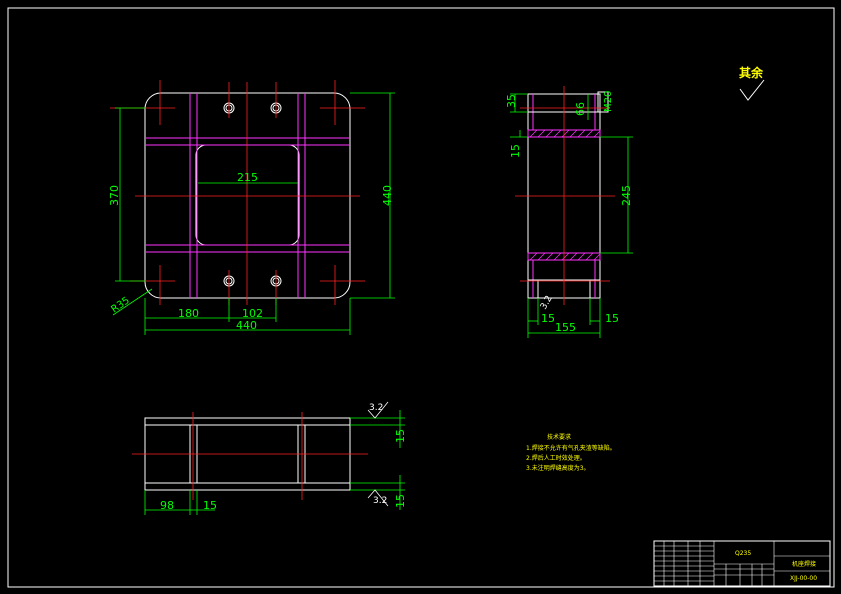 The height and width of the screenshot is (594, 841). What do you see at coordinates (556, 458) in the screenshot?
I see `tech-req-item-2: 2.焊后人工时效处理。` at bounding box center [556, 458].